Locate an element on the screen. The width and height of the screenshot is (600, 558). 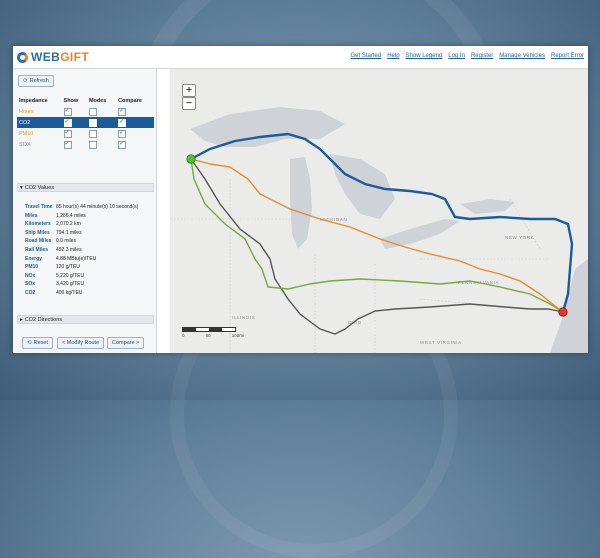
nav-report-error: Report Error is located at coordinates (567, 56).